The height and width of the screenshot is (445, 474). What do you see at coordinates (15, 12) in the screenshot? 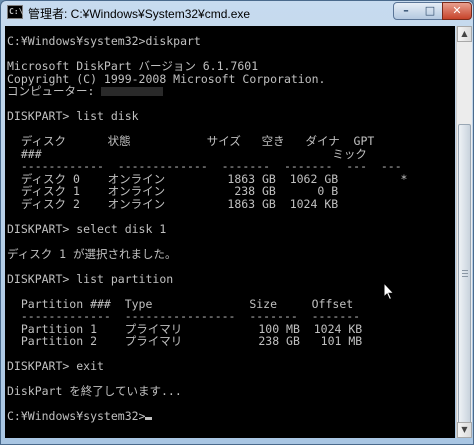
I see `cmd-icon: C:\` at bounding box center [15, 12].